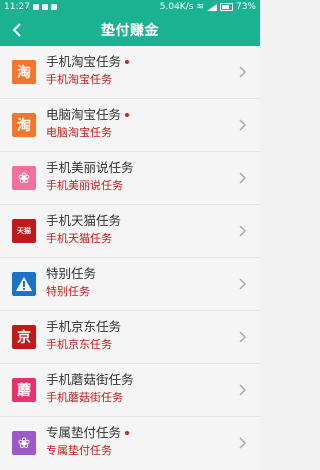  I want to click on item-subtitle: 电脑淘宝任务, so click(79, 132).